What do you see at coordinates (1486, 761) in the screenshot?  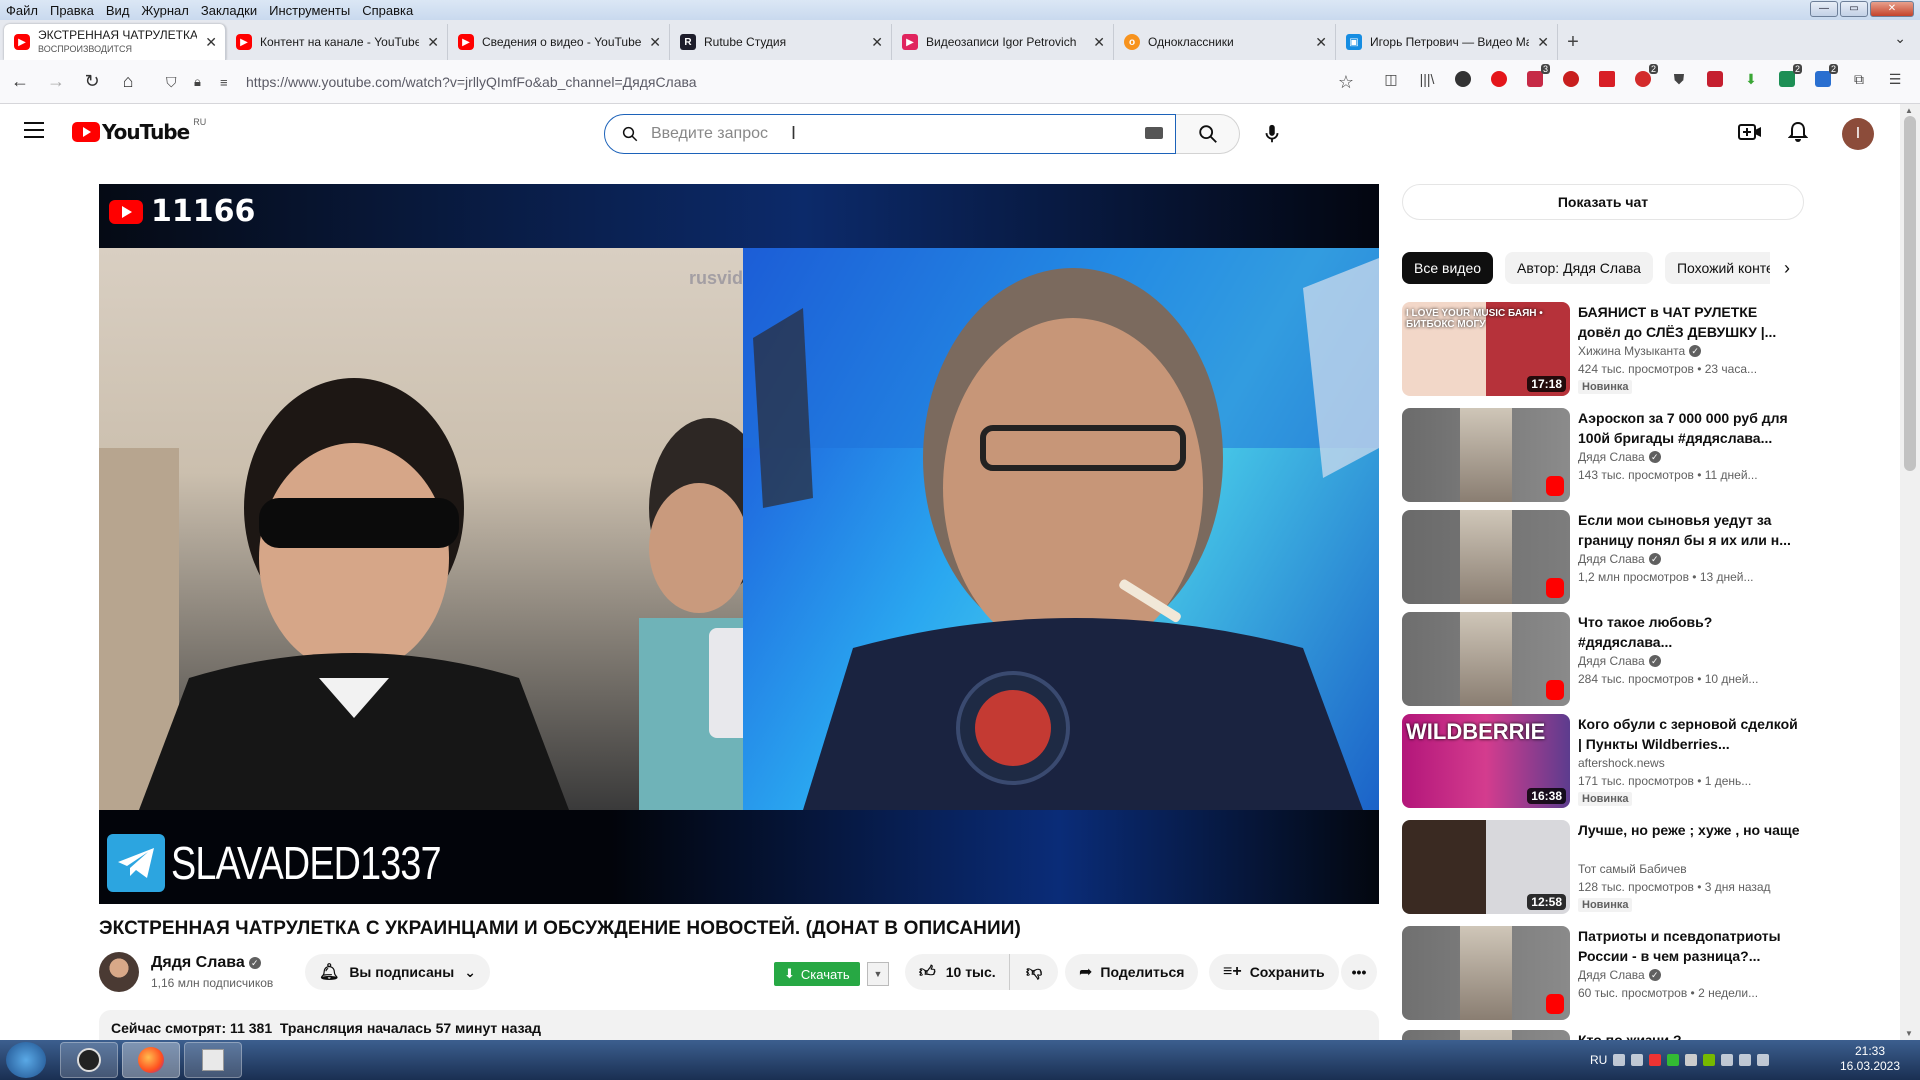 I see `video-thumbnail: WILDBERRIE 16:38` at bounding box center [1486, 761].